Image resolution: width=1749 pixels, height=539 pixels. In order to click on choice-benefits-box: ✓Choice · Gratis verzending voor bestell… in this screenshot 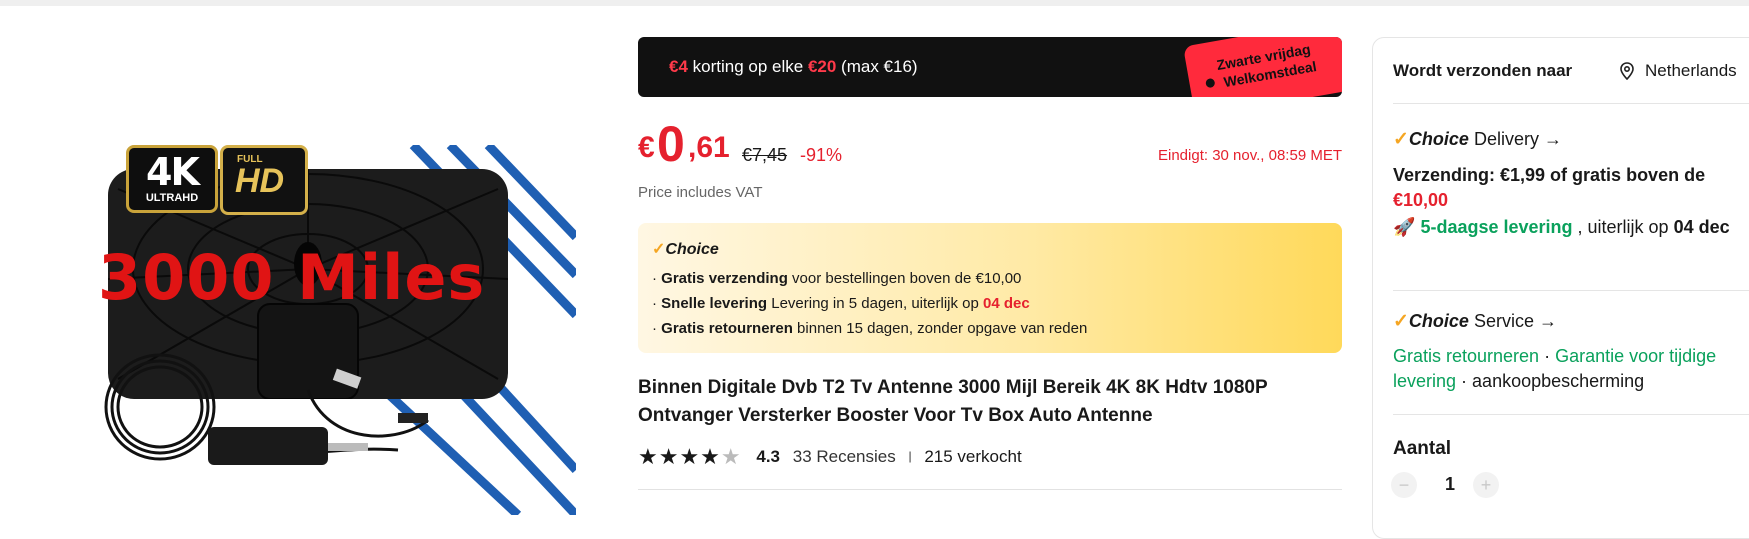, I will do `click(990, 288)`.